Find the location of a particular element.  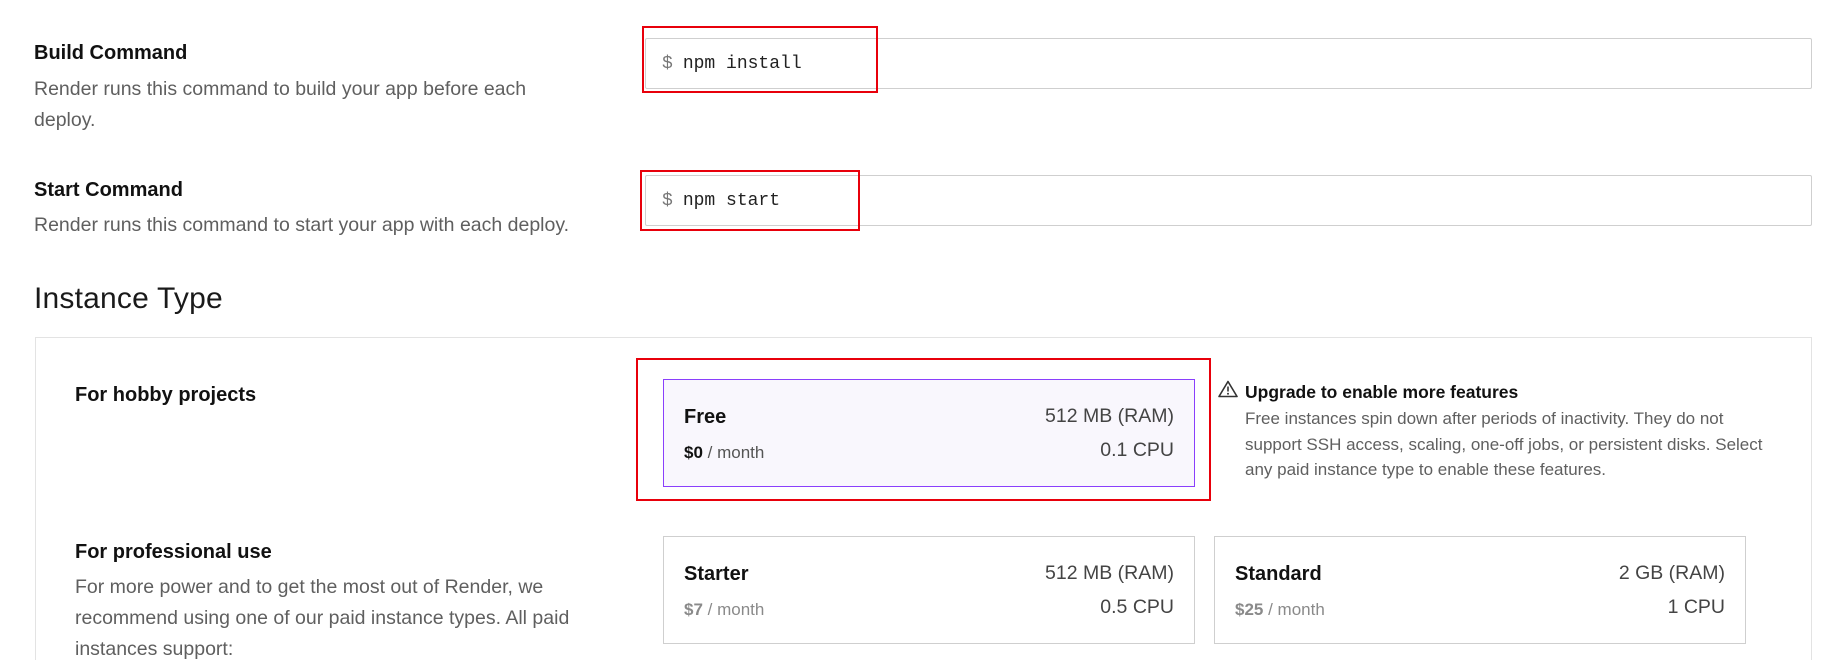

instance-price: $0 / month is located at coordinates (724, 453).